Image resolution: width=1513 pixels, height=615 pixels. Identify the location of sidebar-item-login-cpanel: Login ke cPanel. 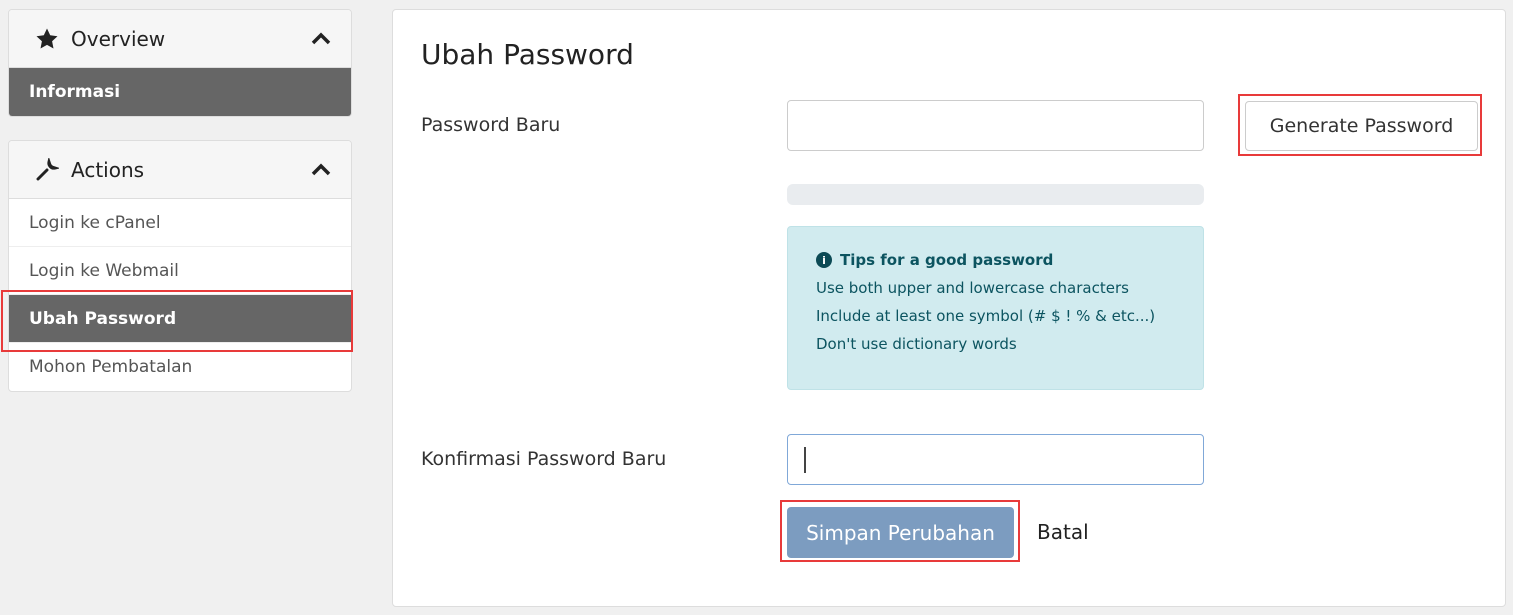
(180, 223).